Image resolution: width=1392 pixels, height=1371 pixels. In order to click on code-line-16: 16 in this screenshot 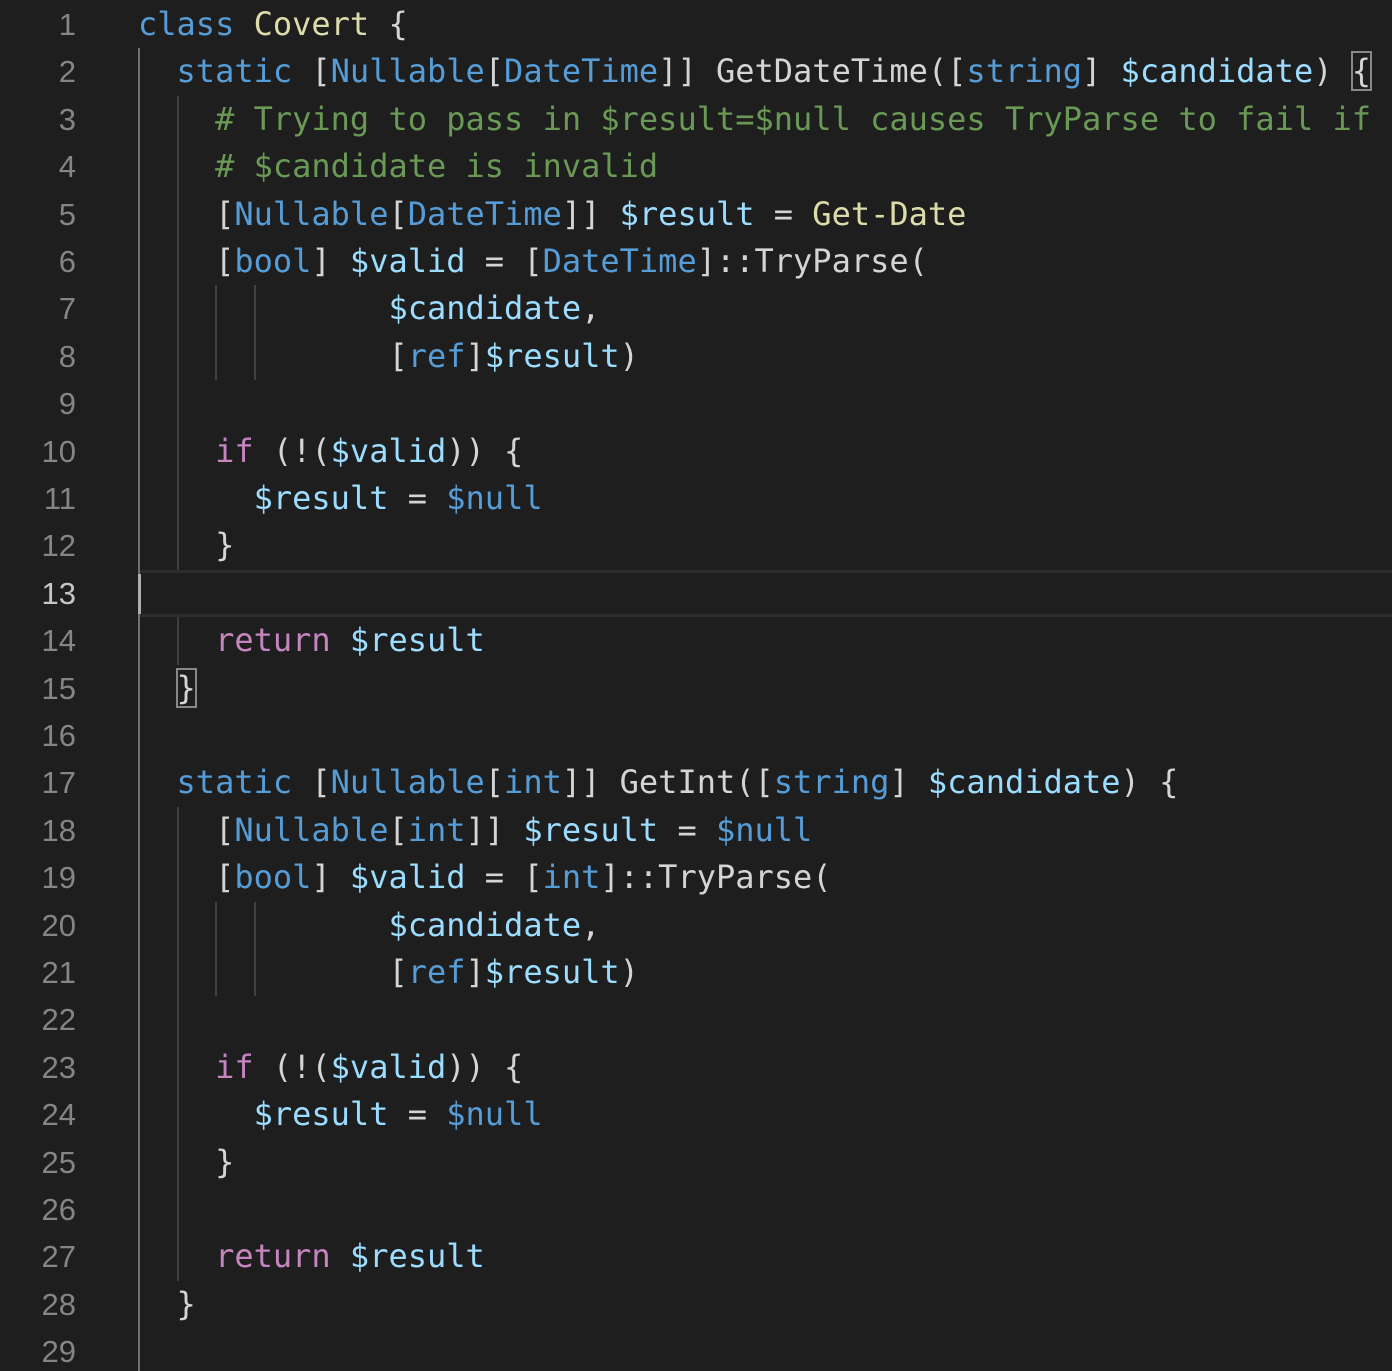, I will do `click(696, 736)`.